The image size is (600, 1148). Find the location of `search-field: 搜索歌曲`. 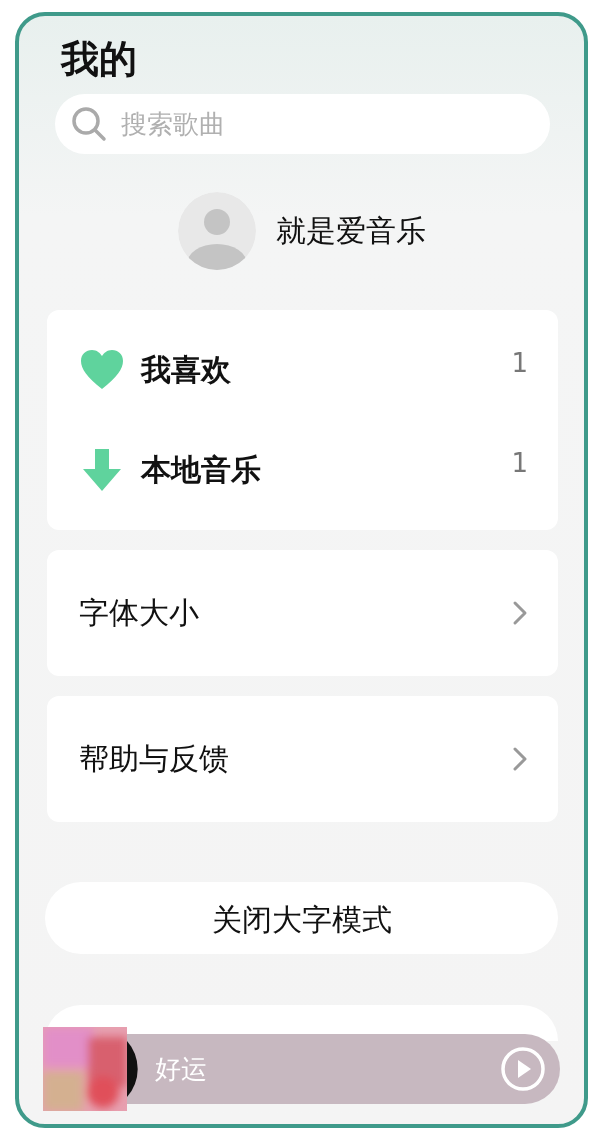

search-field: 搜索歌曲 is located at coordinates (302, 124).